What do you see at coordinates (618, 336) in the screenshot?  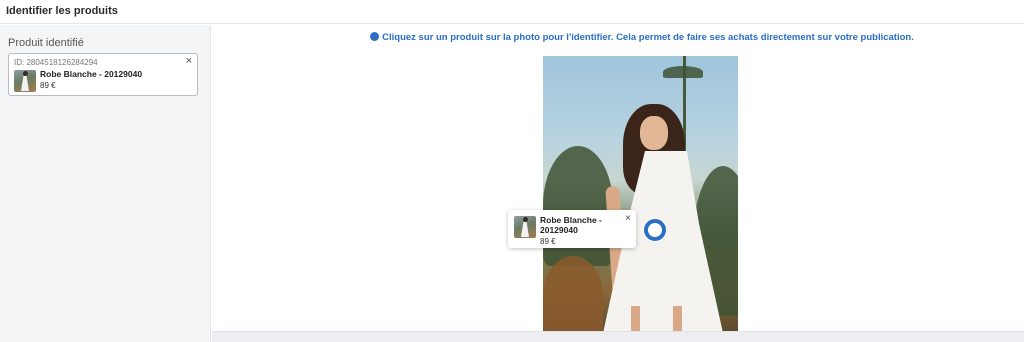 I see `bottom-strip` at bounding box center [618, 336].